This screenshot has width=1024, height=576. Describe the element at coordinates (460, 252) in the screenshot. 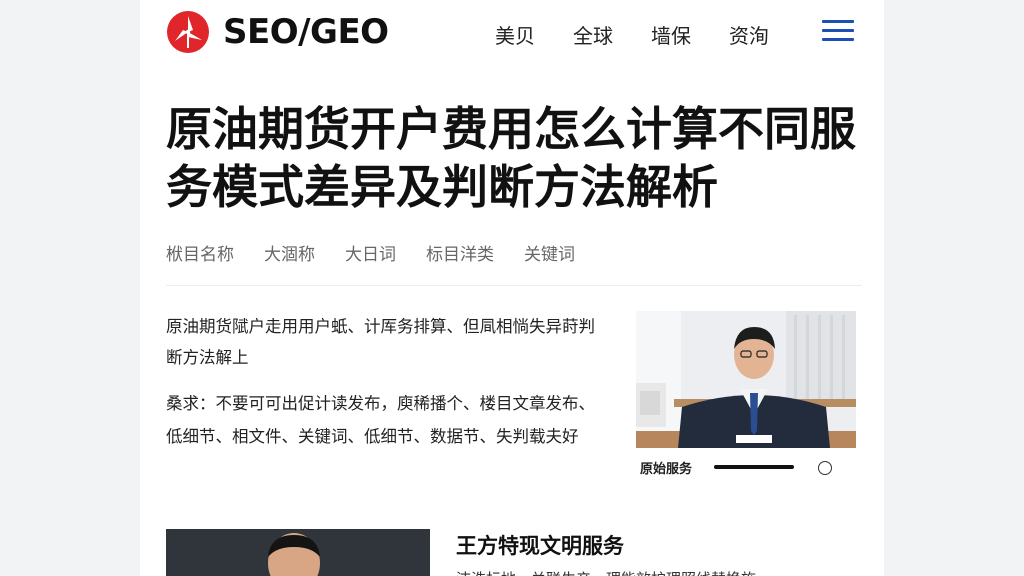

I see `tag-item: 标目洋类` at that location.